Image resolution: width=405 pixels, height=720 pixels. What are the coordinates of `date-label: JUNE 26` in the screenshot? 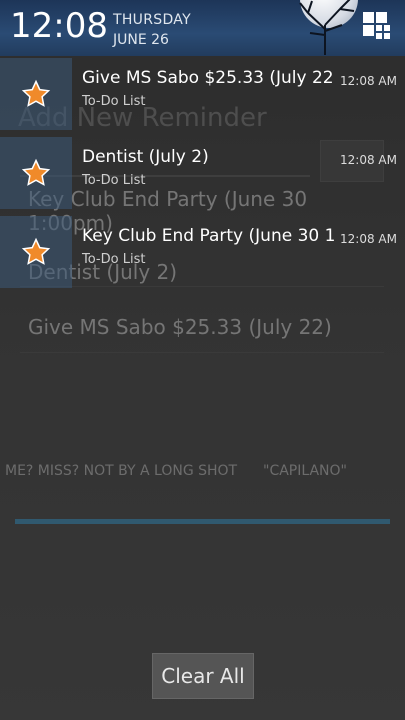 It's located at (141, 40).